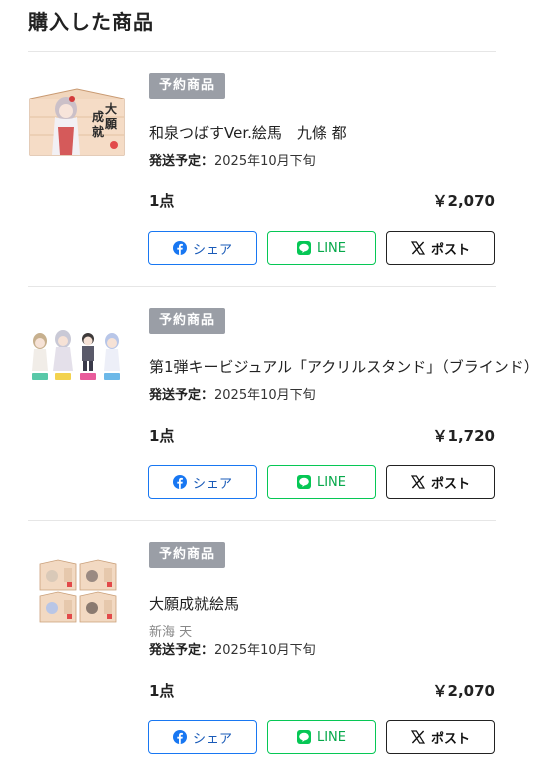 The height and width of the screenshot is (769, 542). Describe the element at coordinates (98, 131) in the screenshot. I see `svg-text: 就` at that location.